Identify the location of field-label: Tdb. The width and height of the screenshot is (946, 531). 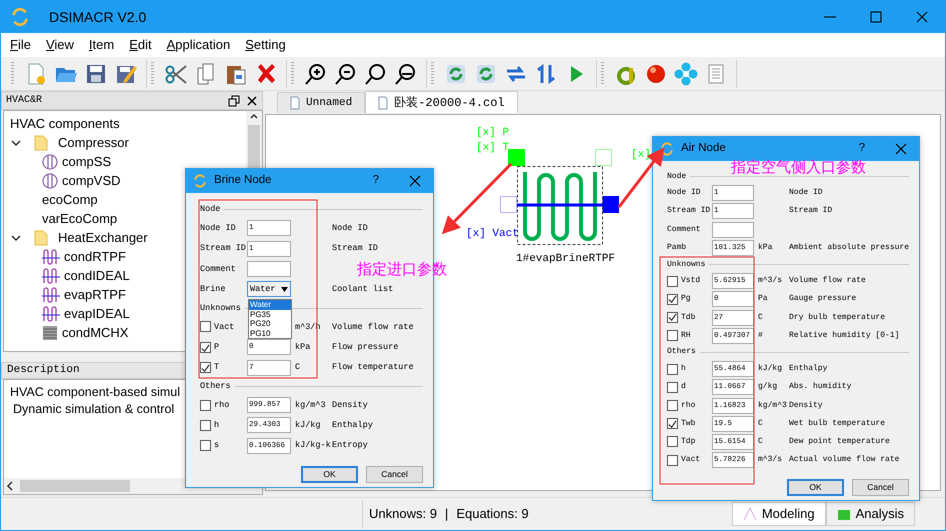
(688, 318).